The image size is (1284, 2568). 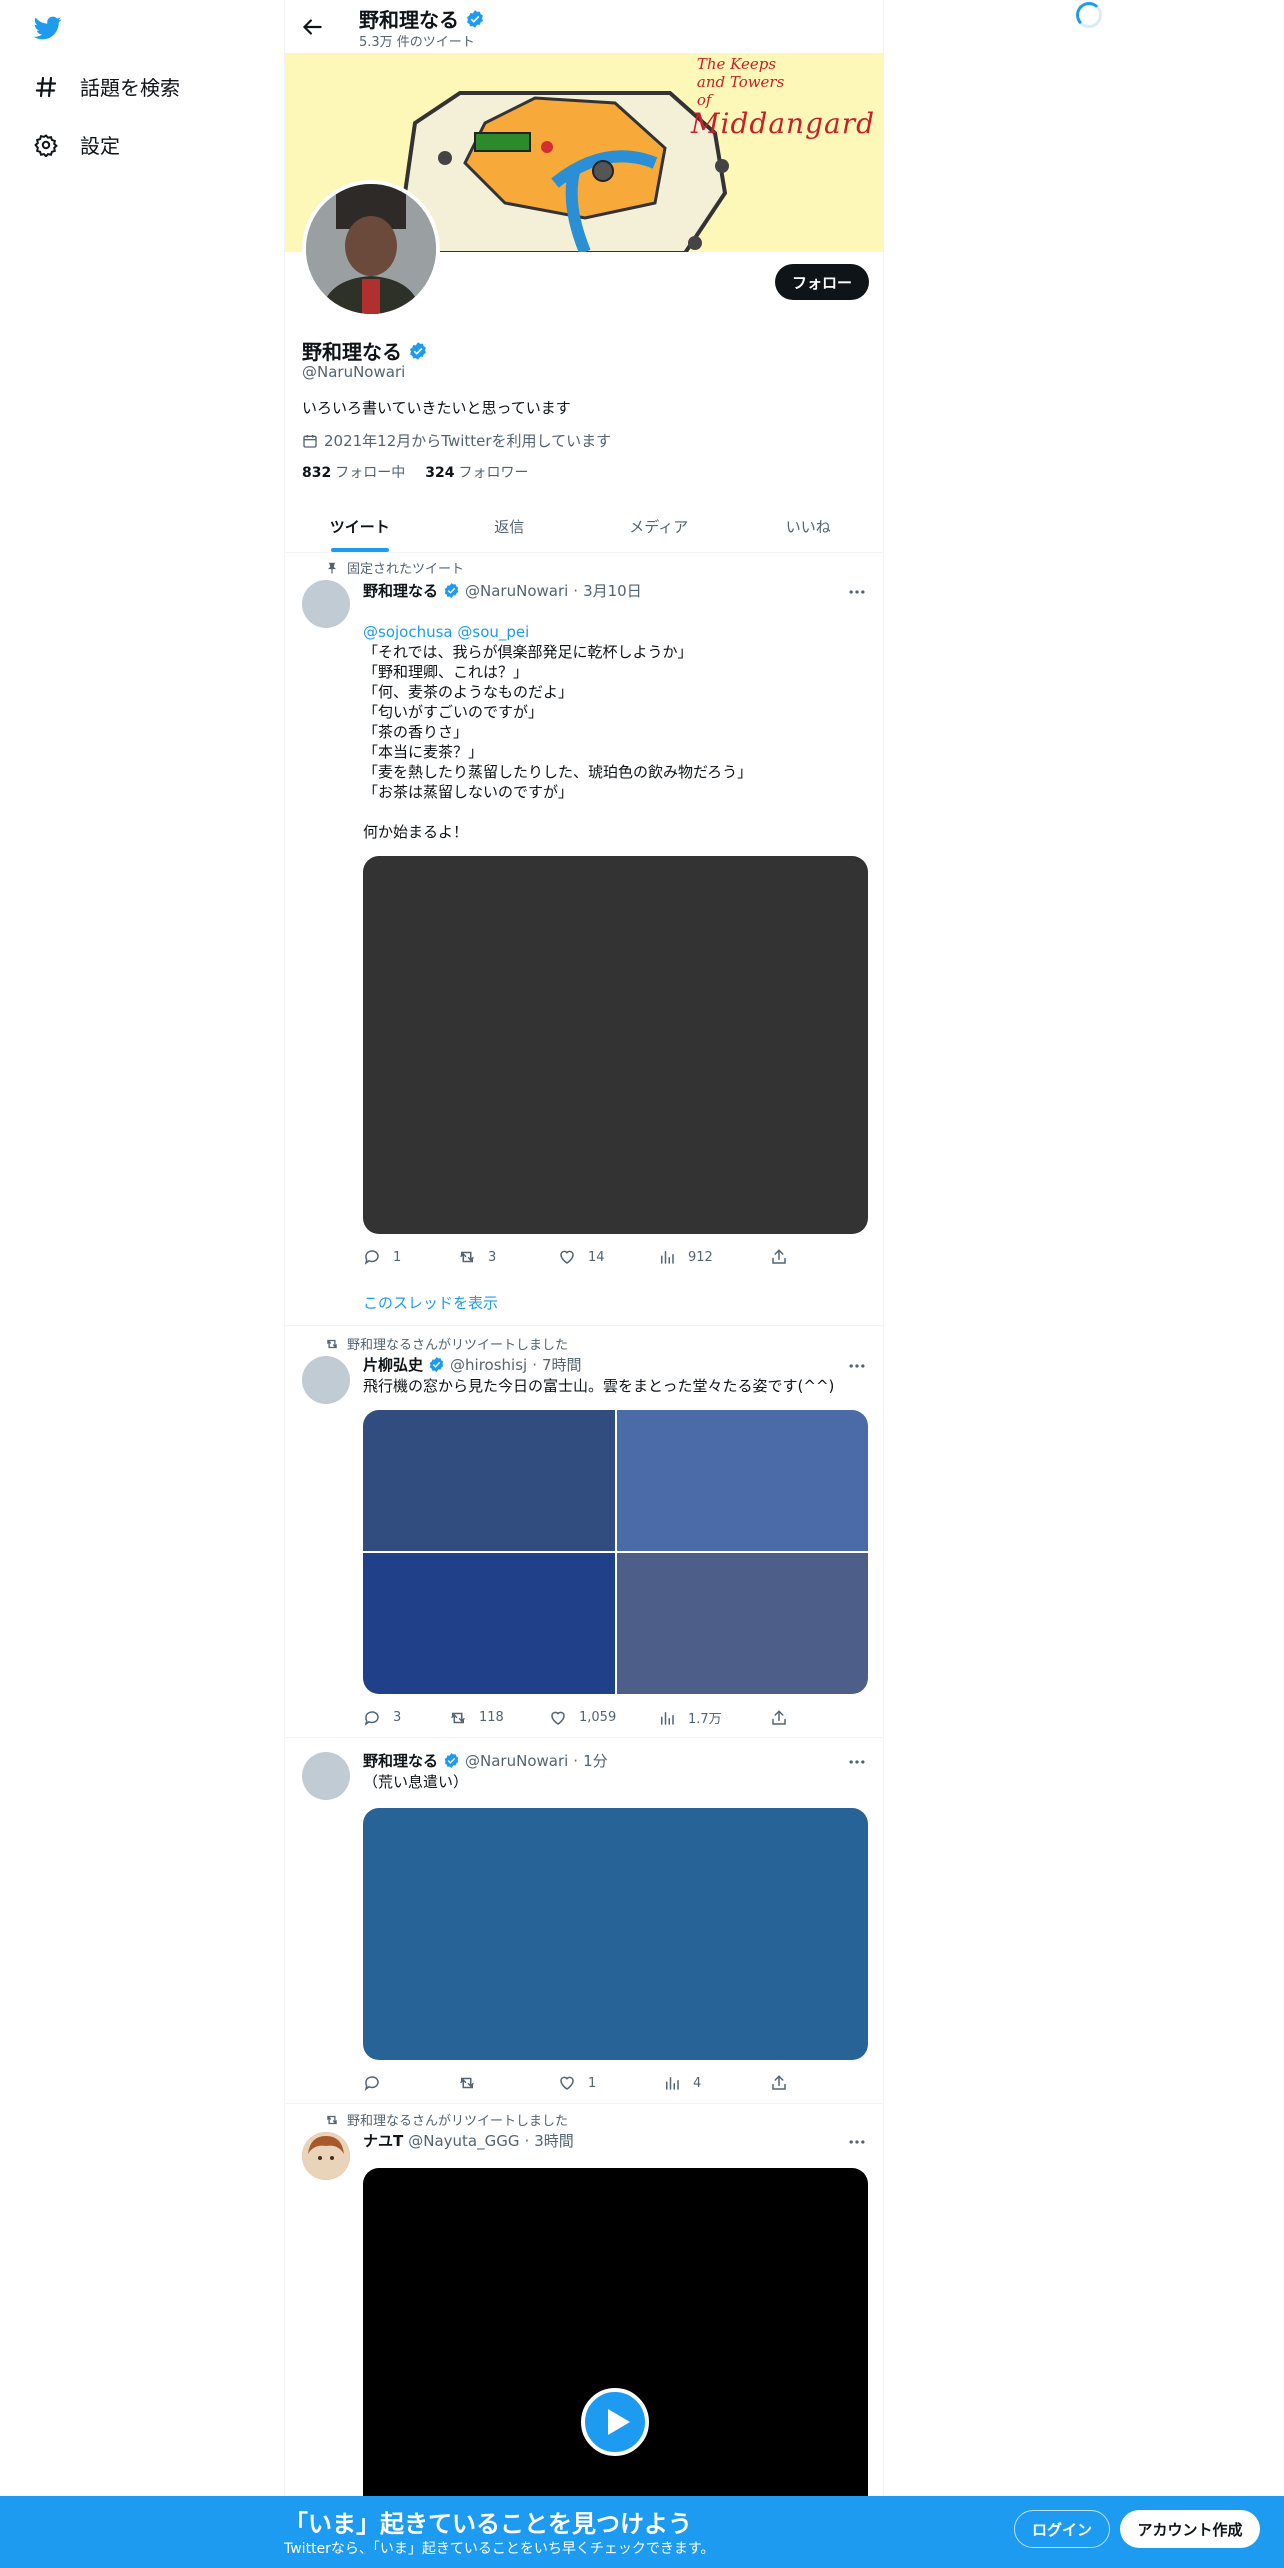 I want to click on view-count: 912, so click(x=700, y=1257).